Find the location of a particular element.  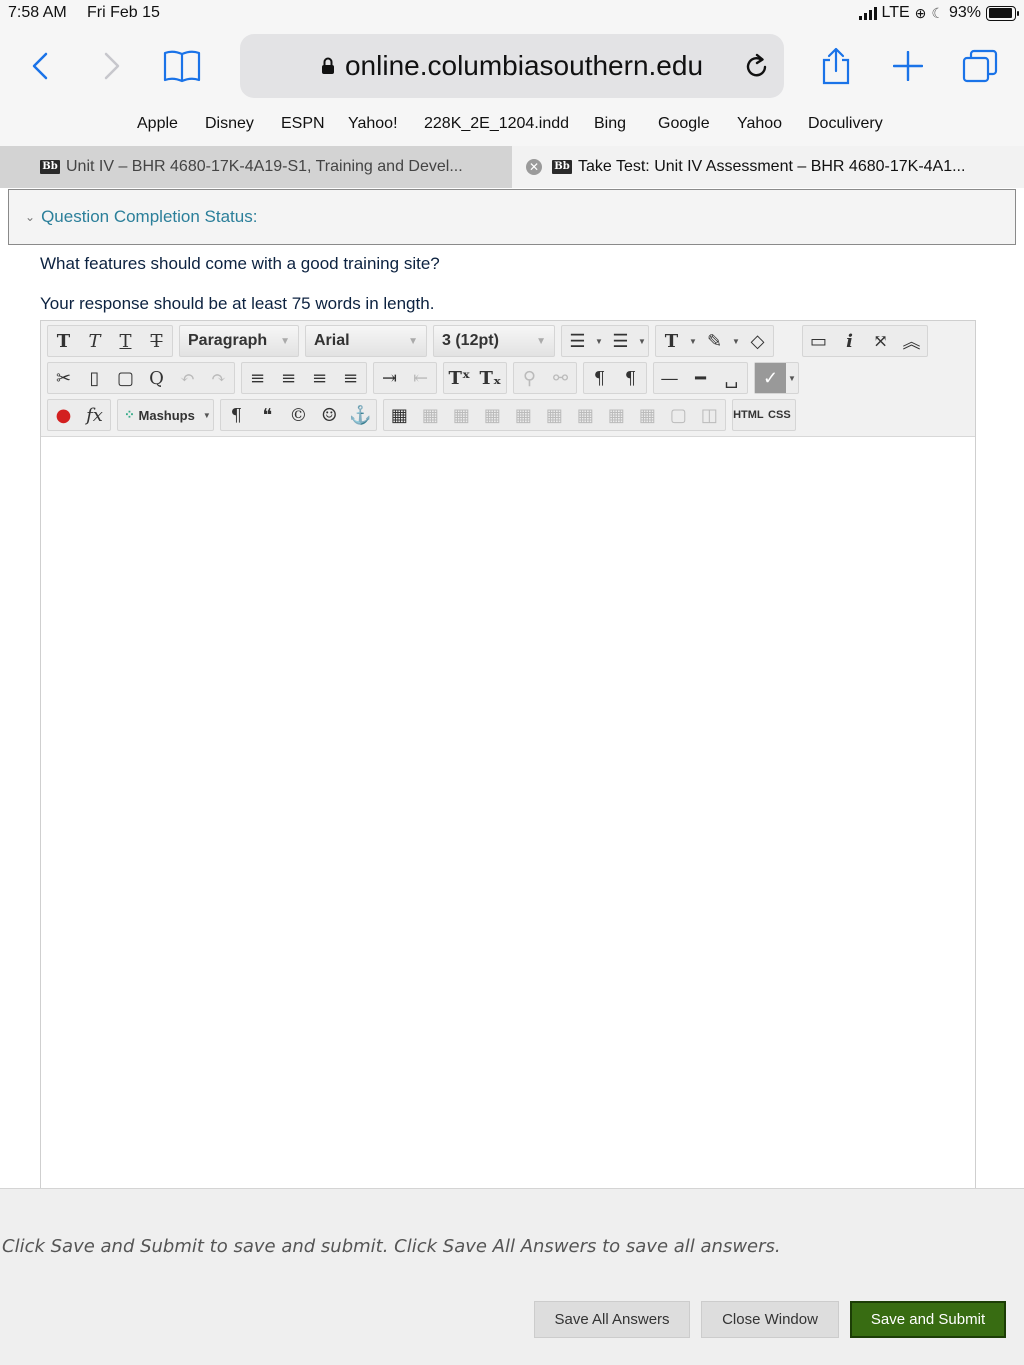

view-group: ▭ i ⤧ ︽ is located at coordinates (865, 341).